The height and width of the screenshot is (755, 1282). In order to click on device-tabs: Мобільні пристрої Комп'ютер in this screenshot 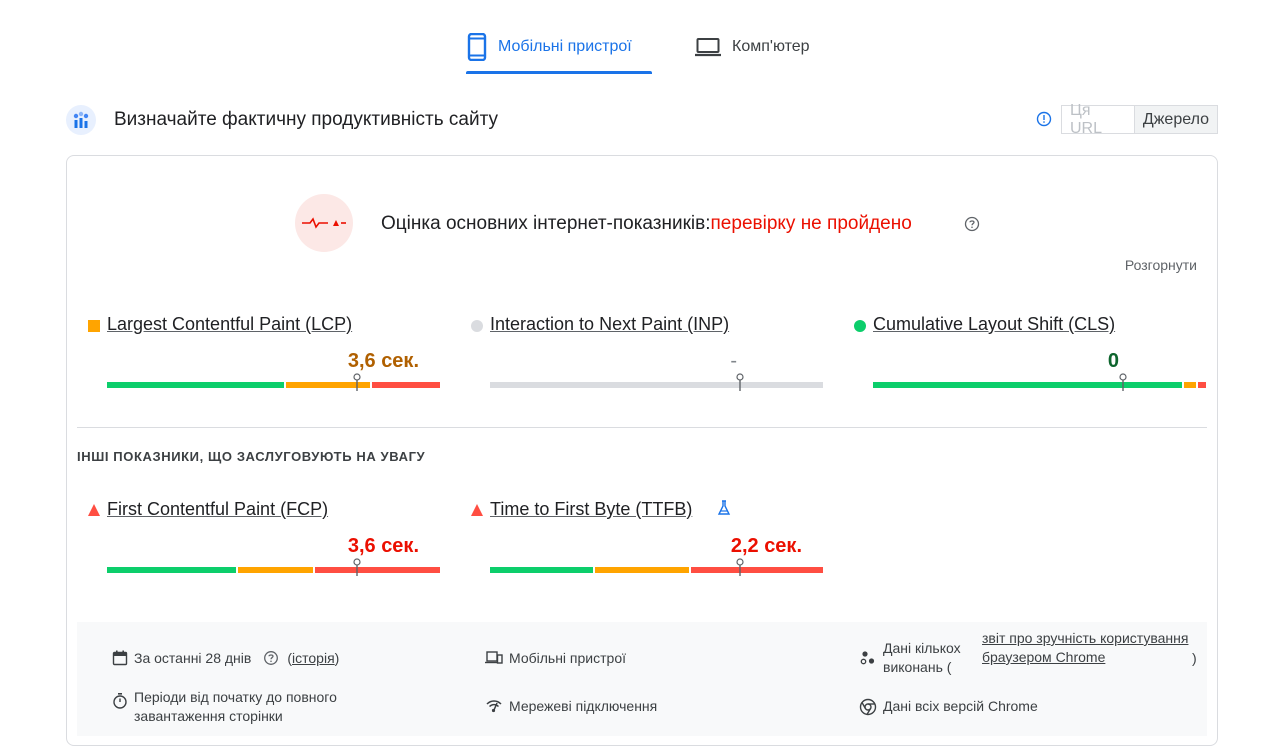, I will do `click(641, 48)`.